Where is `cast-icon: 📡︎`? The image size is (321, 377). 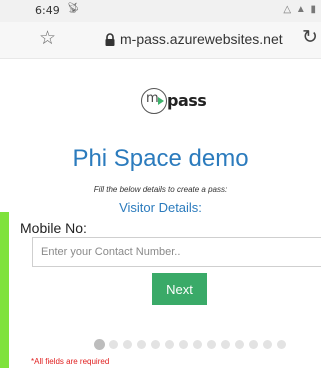 cast-icon: 📡︎ is located at coordinates (73, 8).